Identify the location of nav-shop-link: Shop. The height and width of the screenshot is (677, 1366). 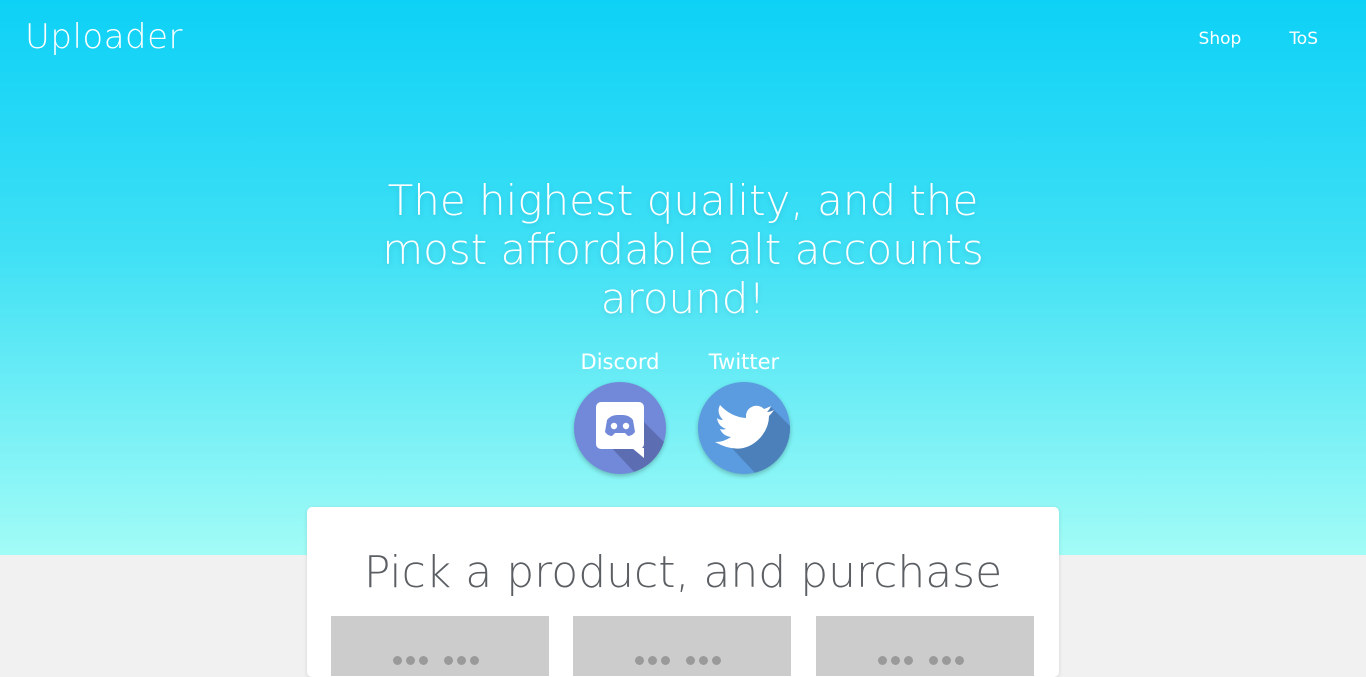
(1220, 39).